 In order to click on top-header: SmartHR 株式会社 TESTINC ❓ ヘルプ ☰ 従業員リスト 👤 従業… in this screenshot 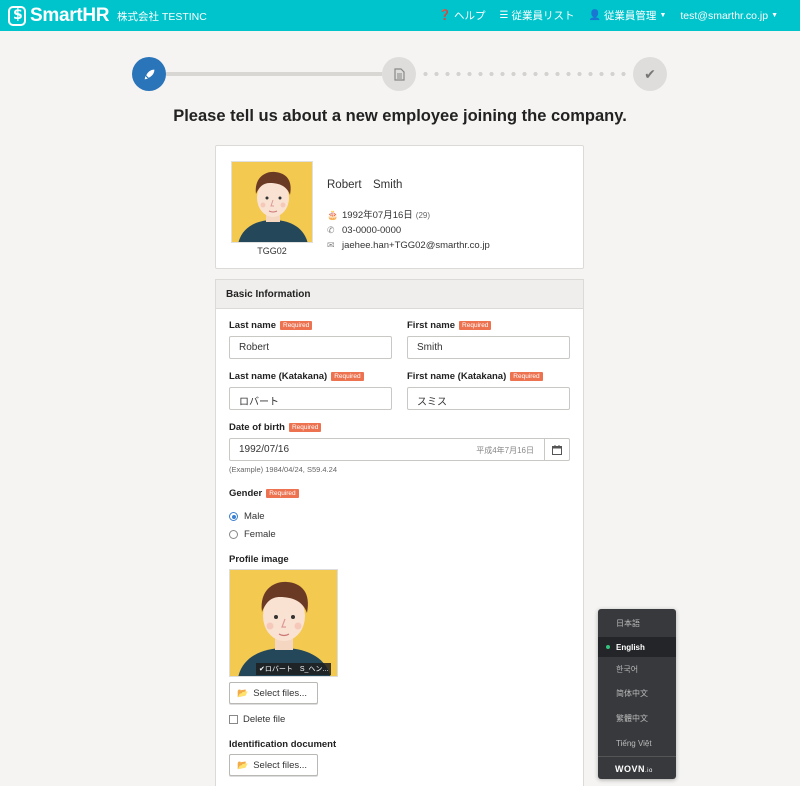, I will do `click(400, 15)`.